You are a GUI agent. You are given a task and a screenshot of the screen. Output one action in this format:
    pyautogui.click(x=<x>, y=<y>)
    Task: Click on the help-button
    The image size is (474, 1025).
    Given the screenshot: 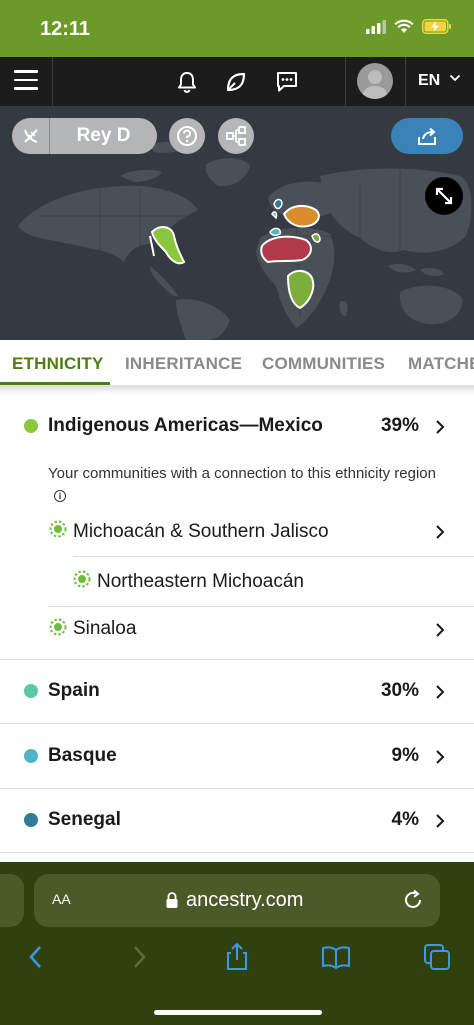 What is the action you would take?
    pyautogui.click(x=187, y=136)
    